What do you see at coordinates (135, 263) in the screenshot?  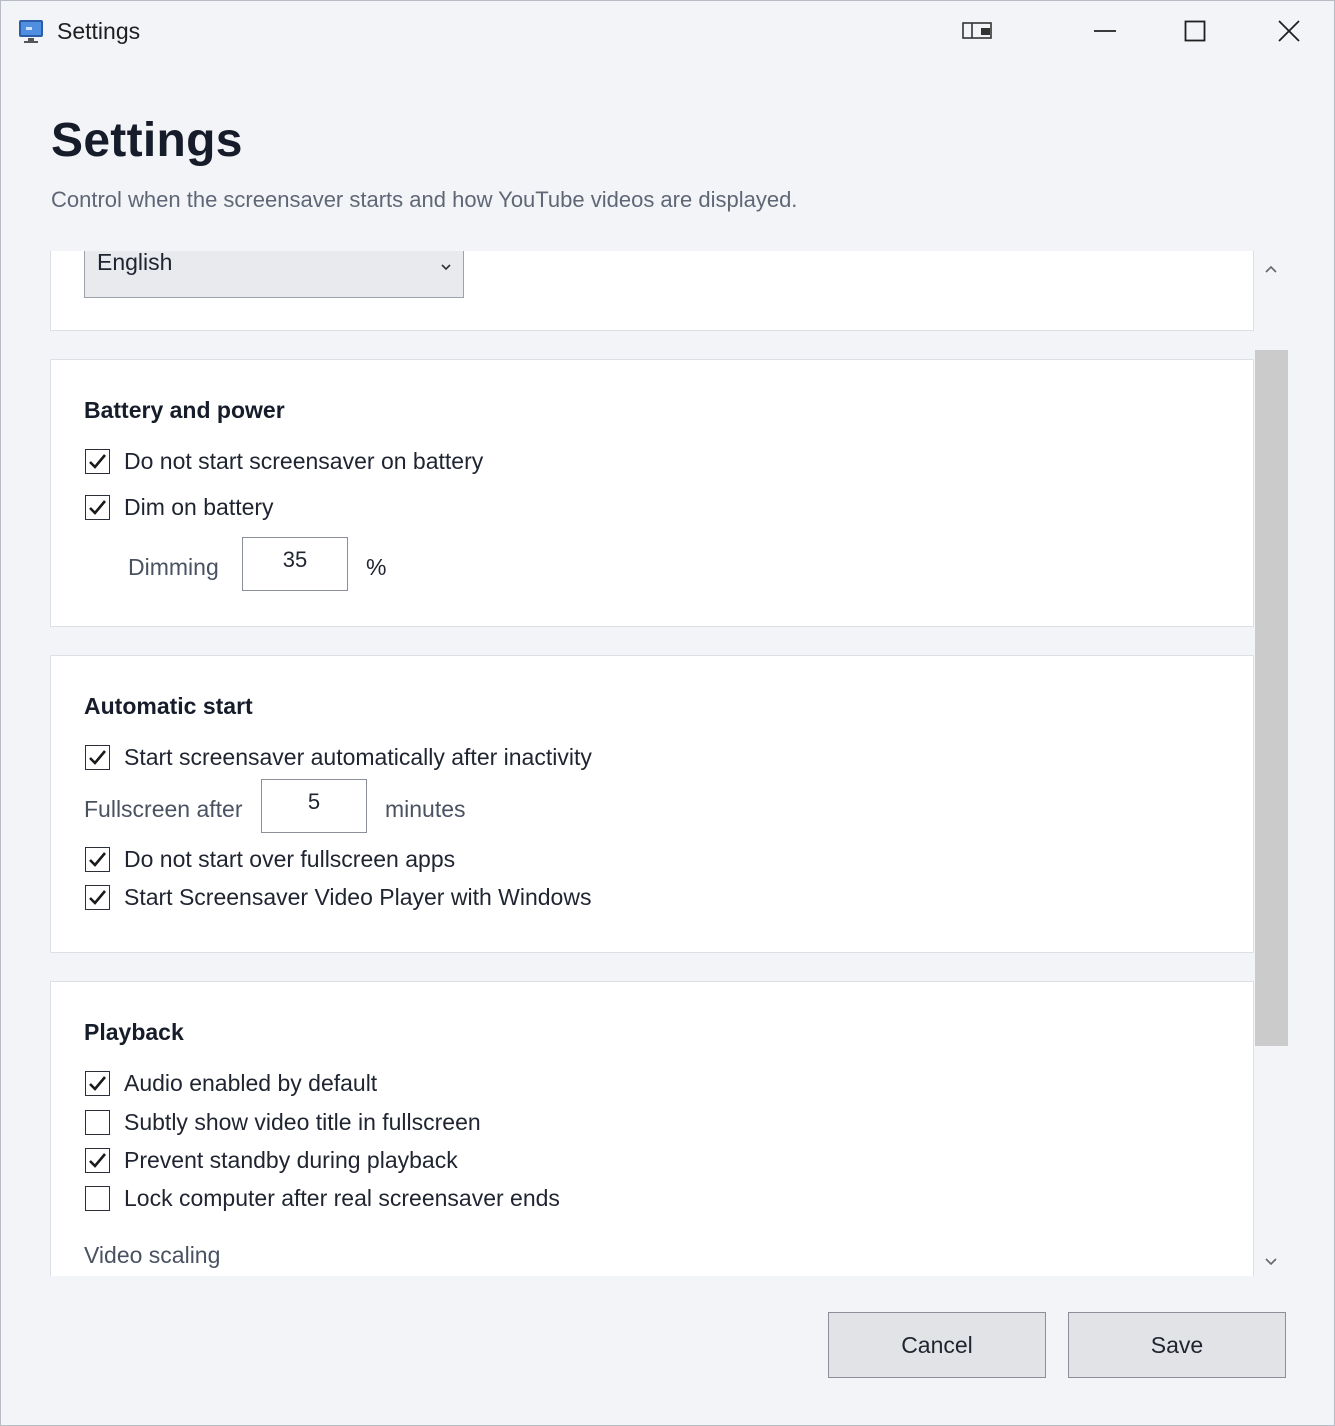 I see `language-select-value: English` at bounding box center [135, 263].